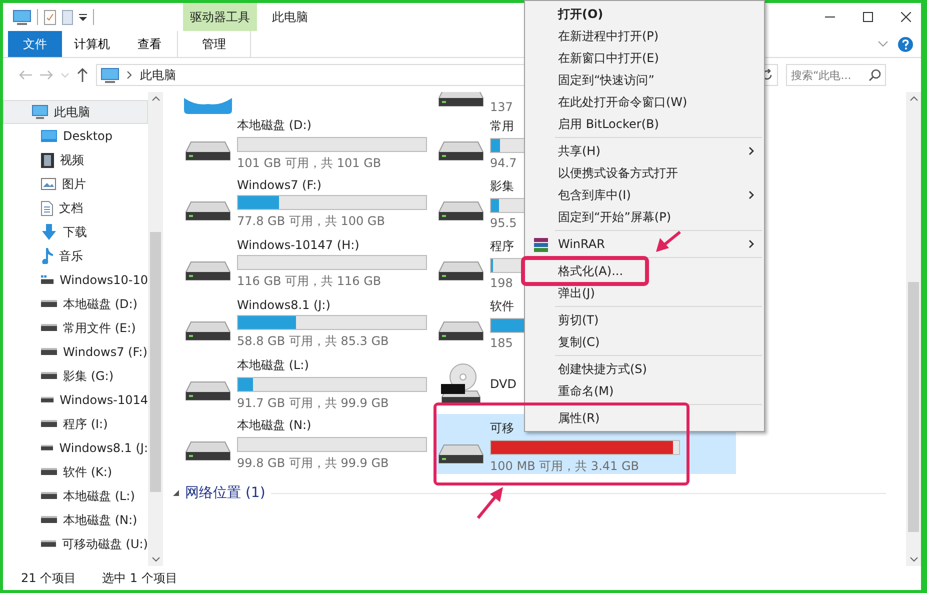 Image resolution: width=927 pixels, height=593 pixels. I want to click on drive-free-space: 100 MB 可用，共 3.41 GB, so click(564, 466).